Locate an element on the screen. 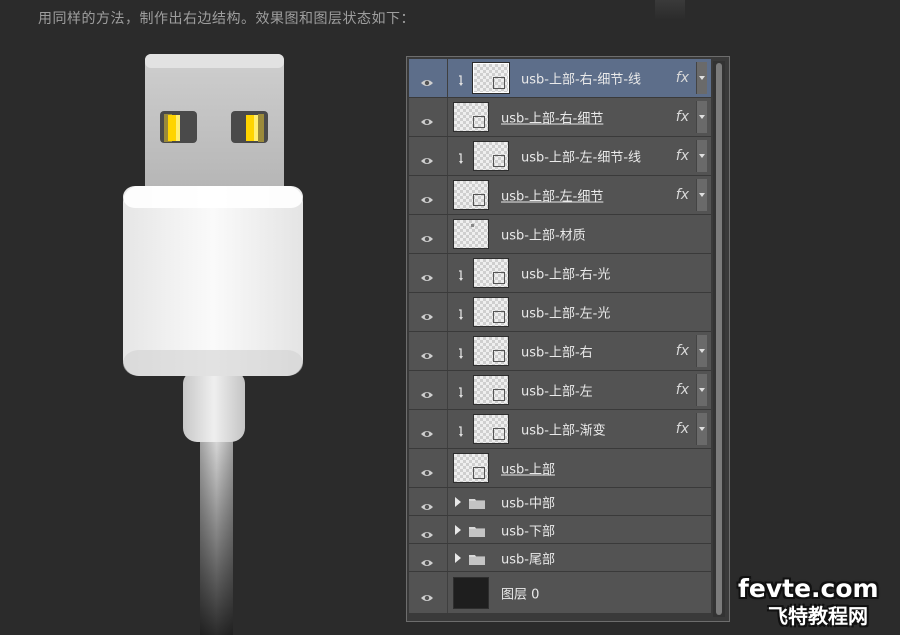  layer-row: usb-上部-右-细节-线 fx is located at coordinates (560, 78).